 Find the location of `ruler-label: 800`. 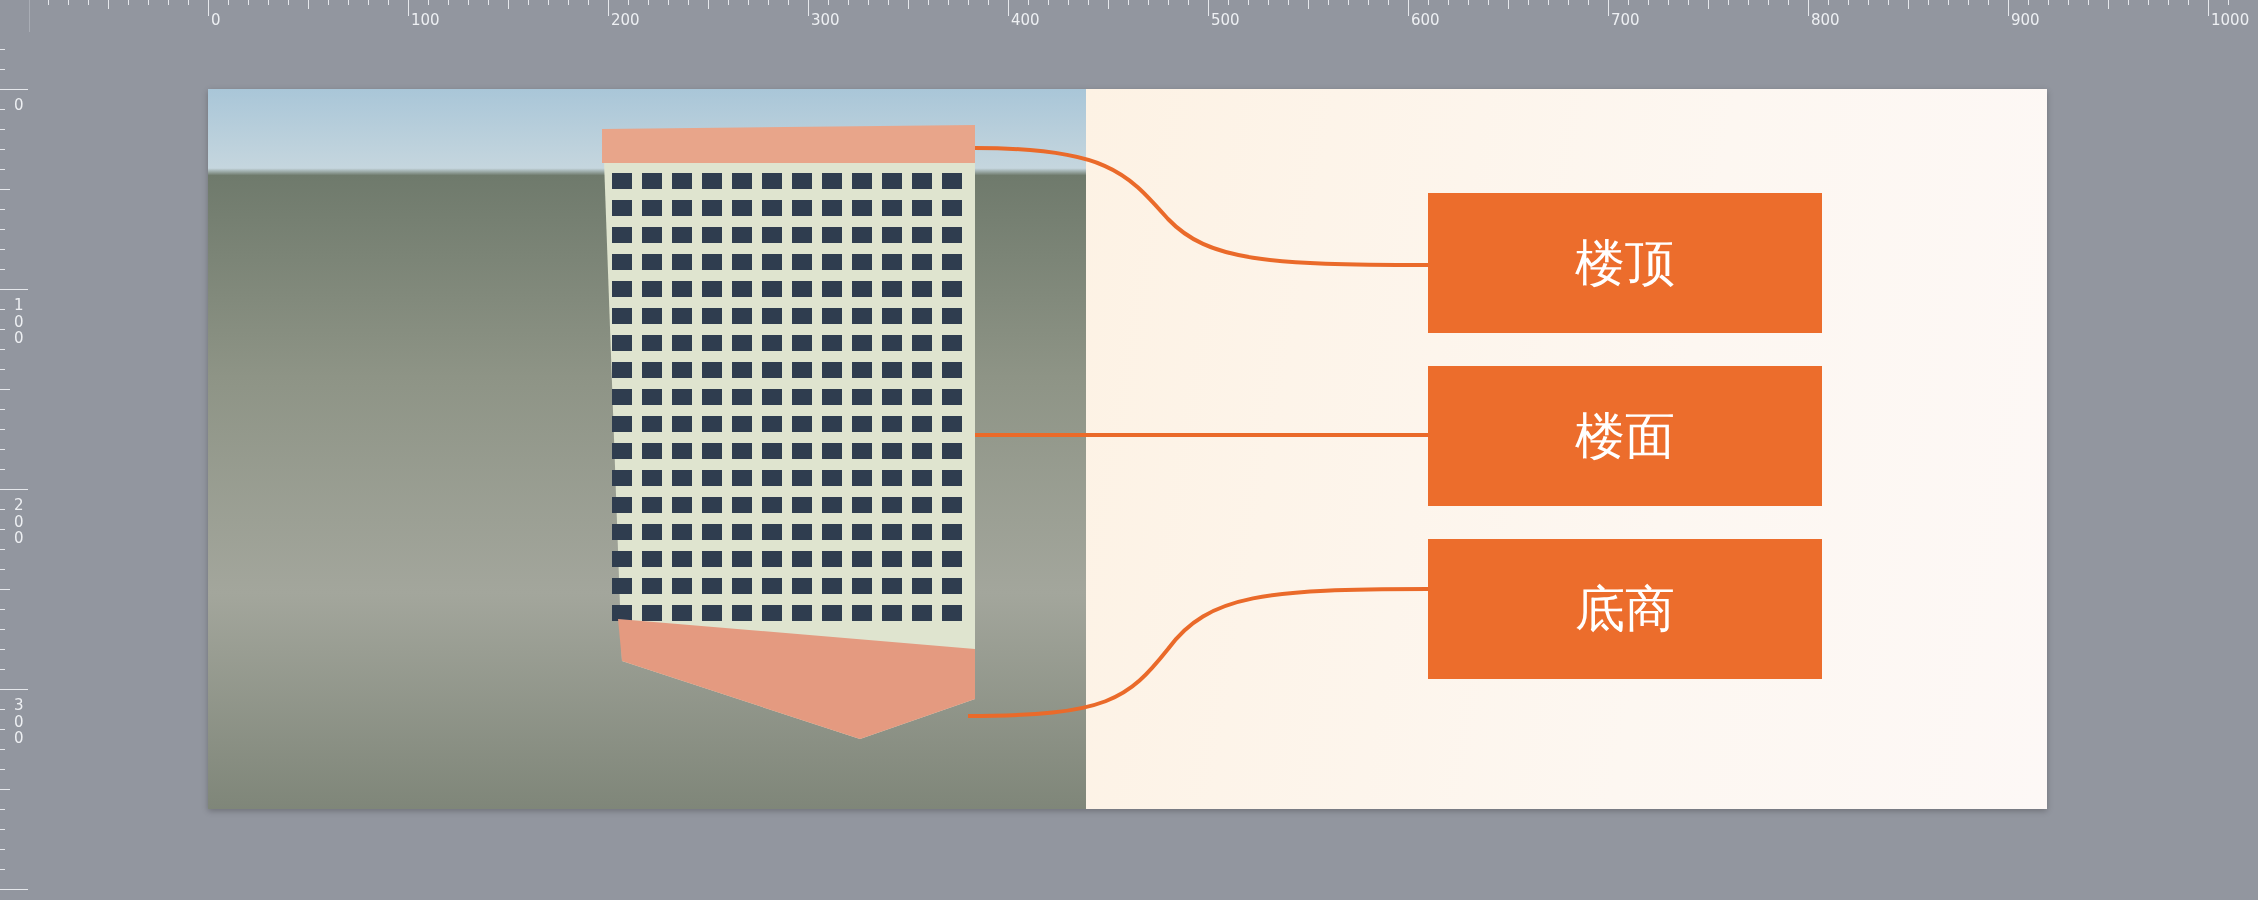

ruler-label: 800 is located at coordinates (1825, 20).